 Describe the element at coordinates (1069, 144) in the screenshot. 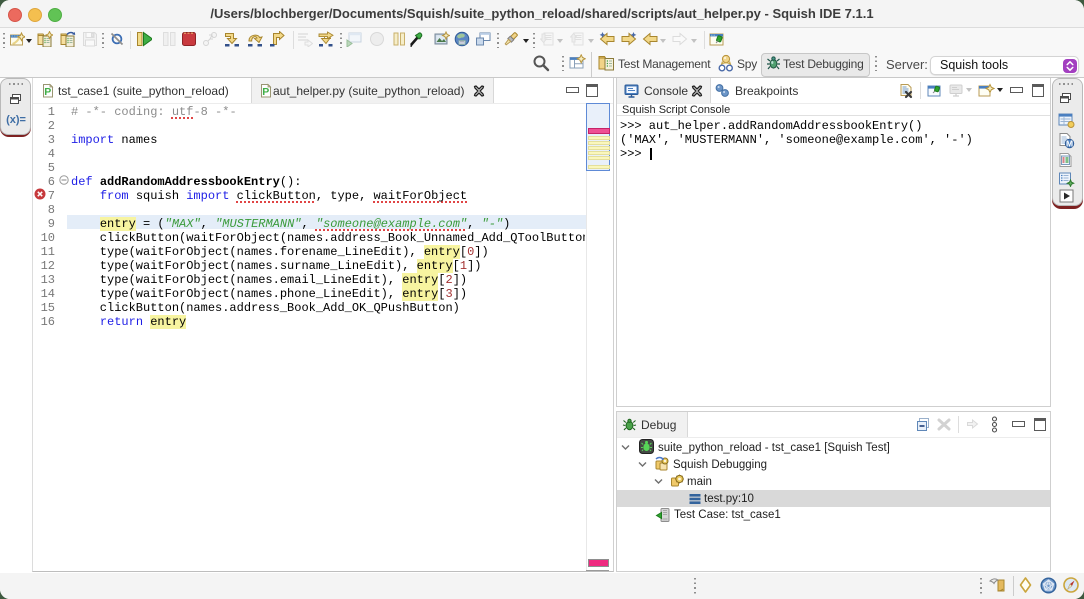

I see `svg-text: M` at that location.